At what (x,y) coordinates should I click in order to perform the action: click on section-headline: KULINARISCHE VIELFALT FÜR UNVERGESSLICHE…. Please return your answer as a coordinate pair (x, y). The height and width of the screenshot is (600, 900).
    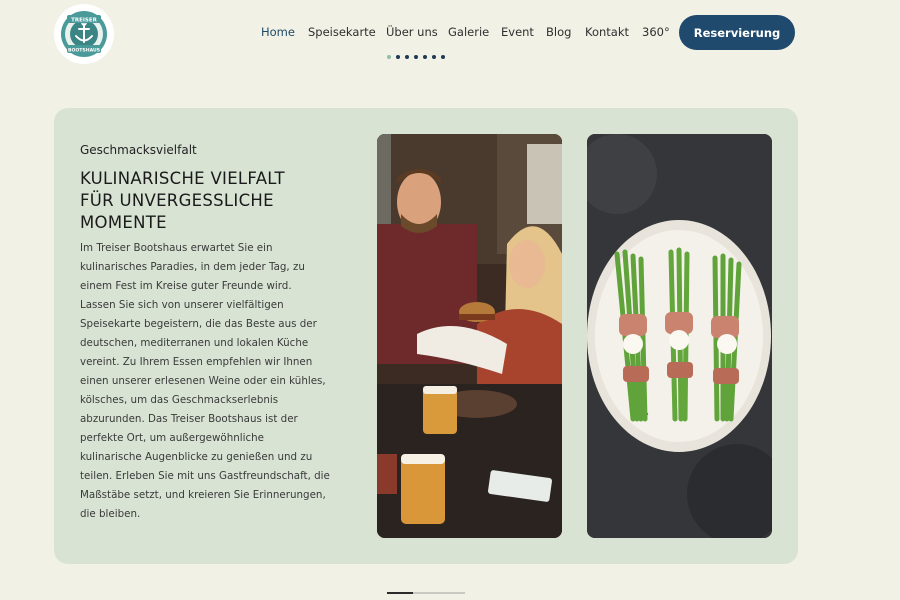
    Looking at the image, I should click on (210, 201).